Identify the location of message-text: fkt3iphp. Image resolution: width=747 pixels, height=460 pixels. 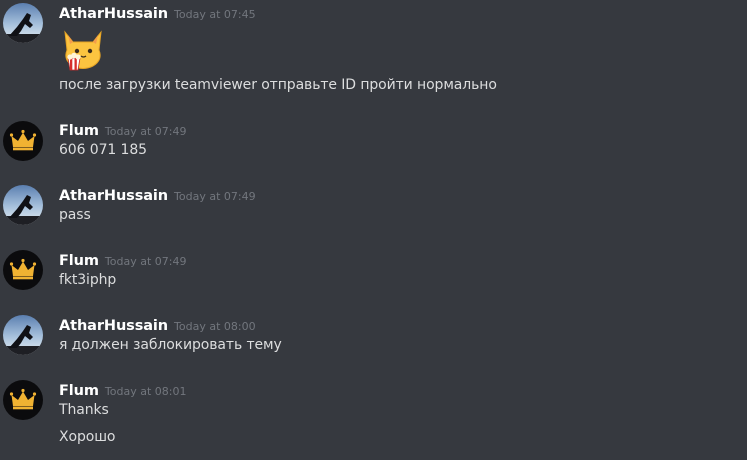
(88, 280).